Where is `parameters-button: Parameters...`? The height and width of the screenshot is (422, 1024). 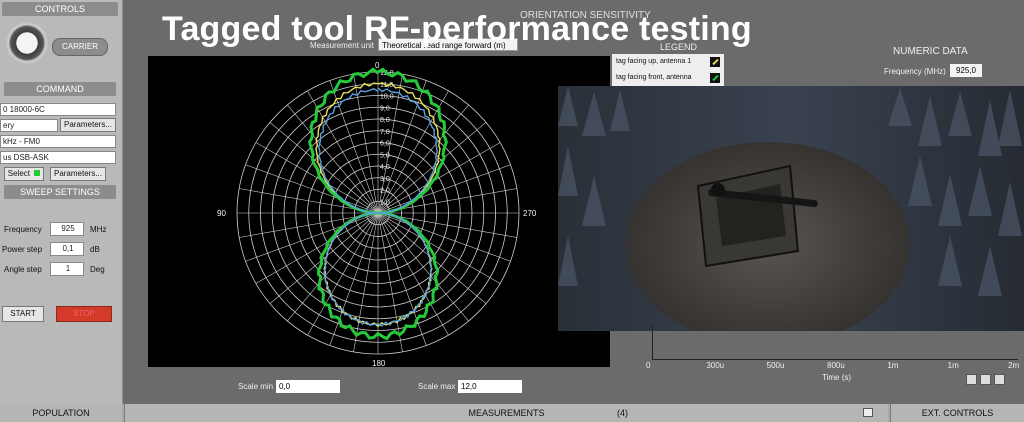 parameters-button: Parameters... is located at coordinates (88, 125).